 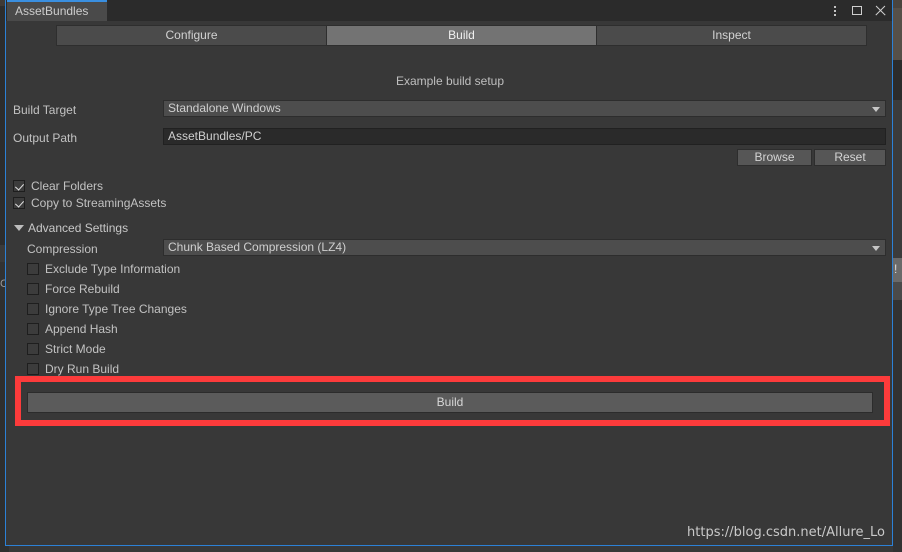 What do you see at coordinates (524, 108) in the screenshot?
I see `build-target-dropdown: Standalone Windows` at bounding box center [524, 108].